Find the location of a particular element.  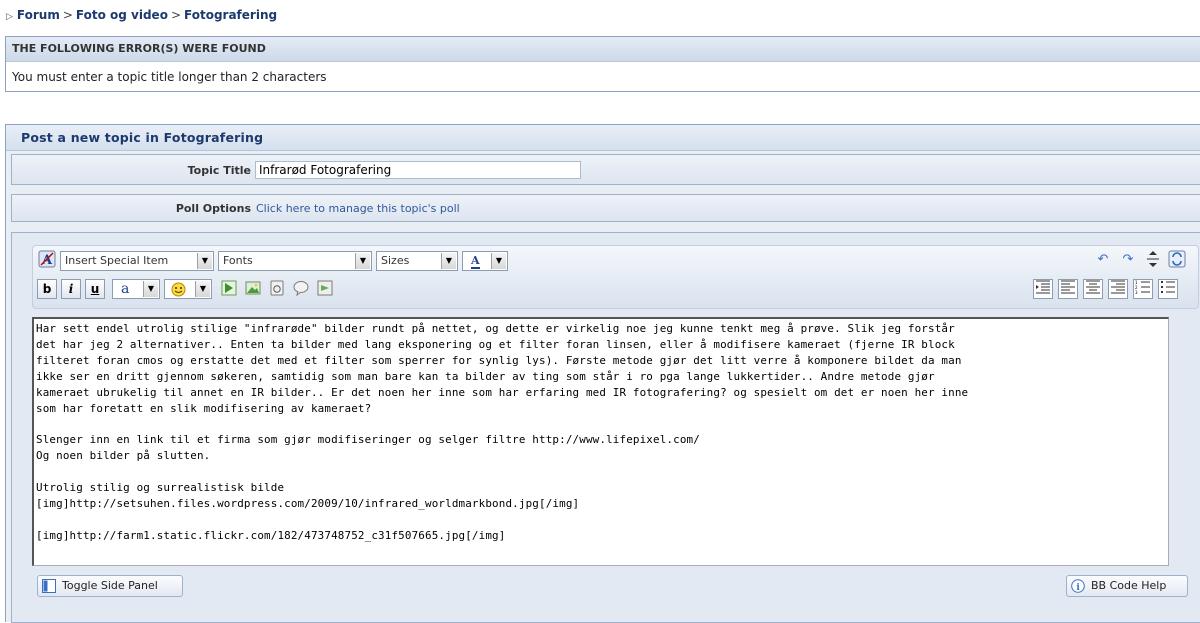

topic-title-row: Topic Title is located at coordinates (605, 169).